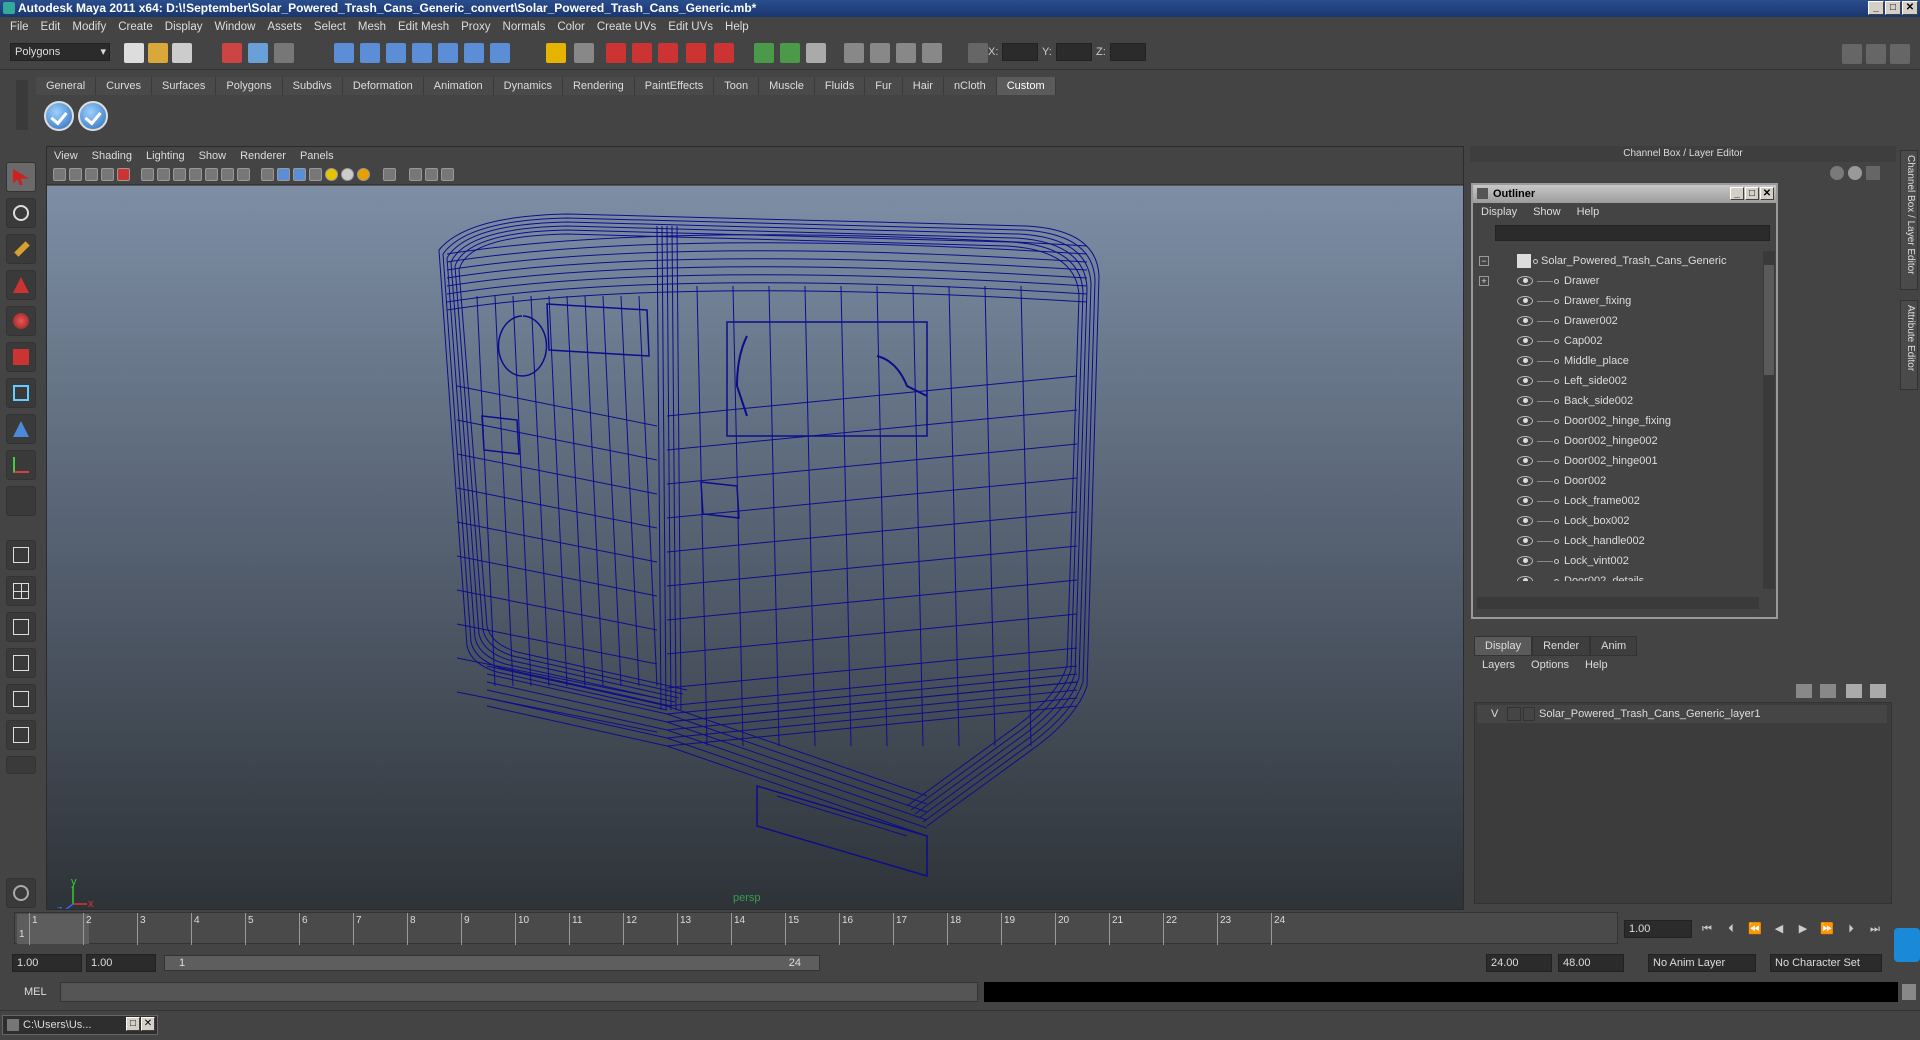 The height and width of the screenshot is (1040, 1920). Describe the element at coordinates (556, 53) in the screenshot. I see `lock-icon` at that location.